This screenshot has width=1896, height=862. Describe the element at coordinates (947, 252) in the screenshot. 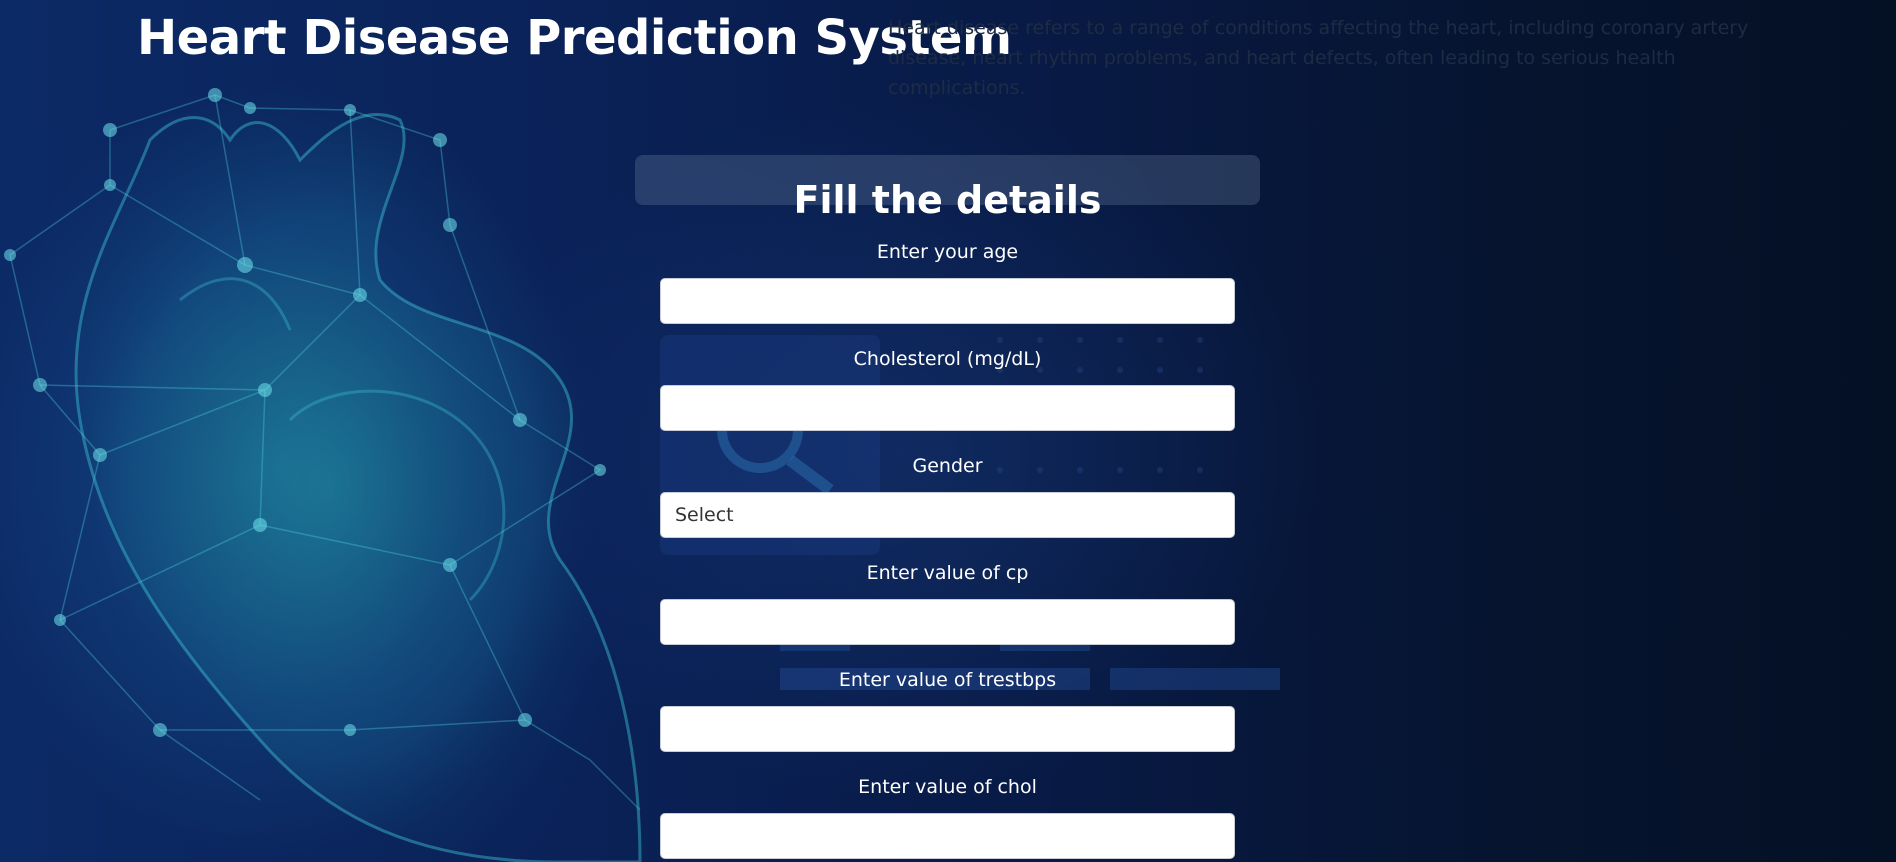

I see `age-label: Enter your age` at that location.